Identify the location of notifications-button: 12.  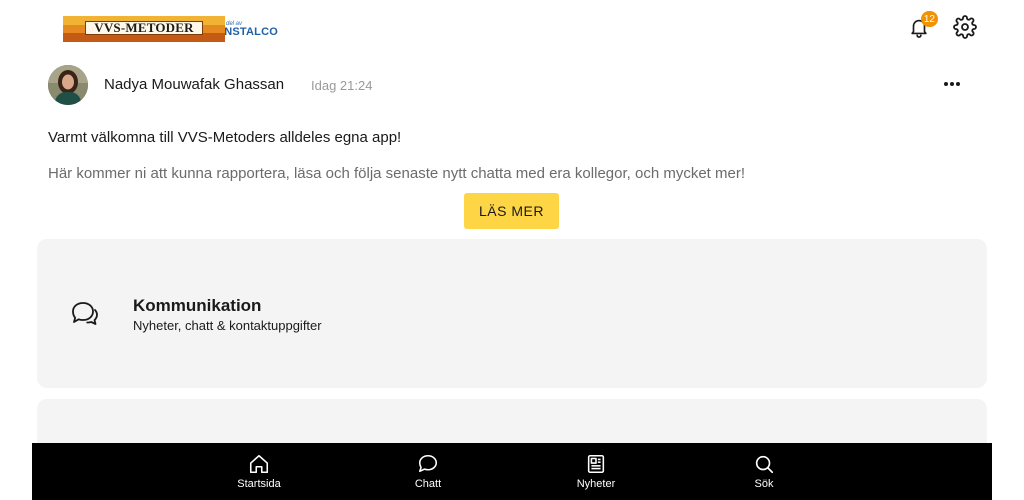
(922, 26).